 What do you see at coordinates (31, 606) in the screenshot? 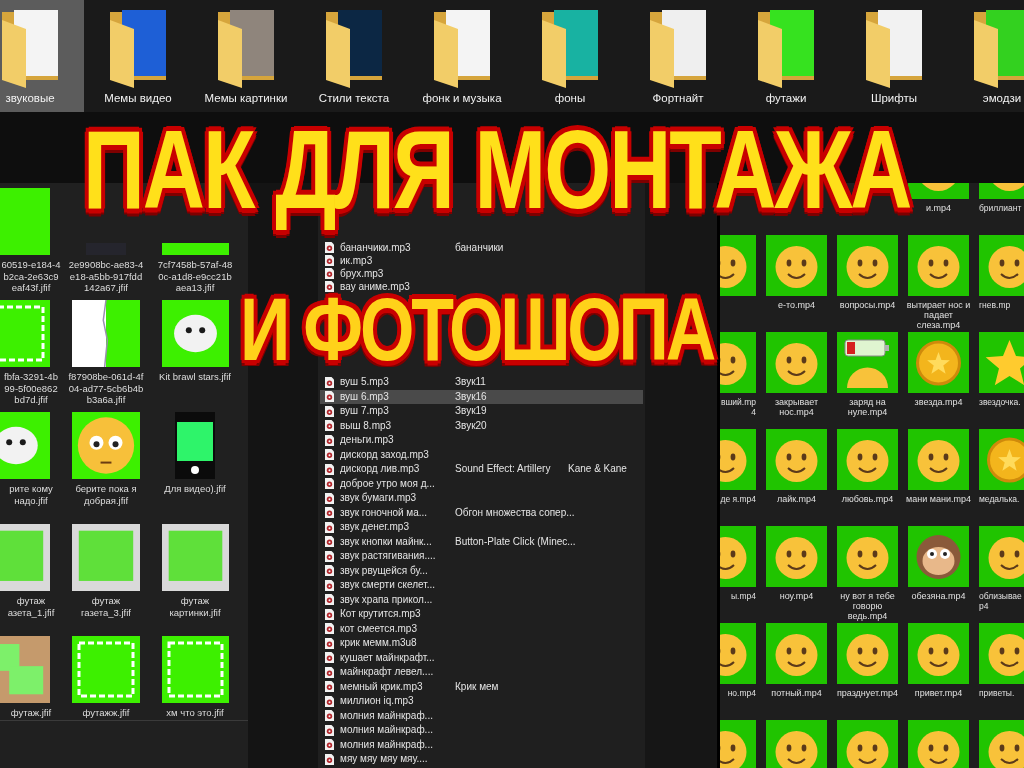
I see `file-name: футаж азета_1.jfif` at bounding box center [31, 606].